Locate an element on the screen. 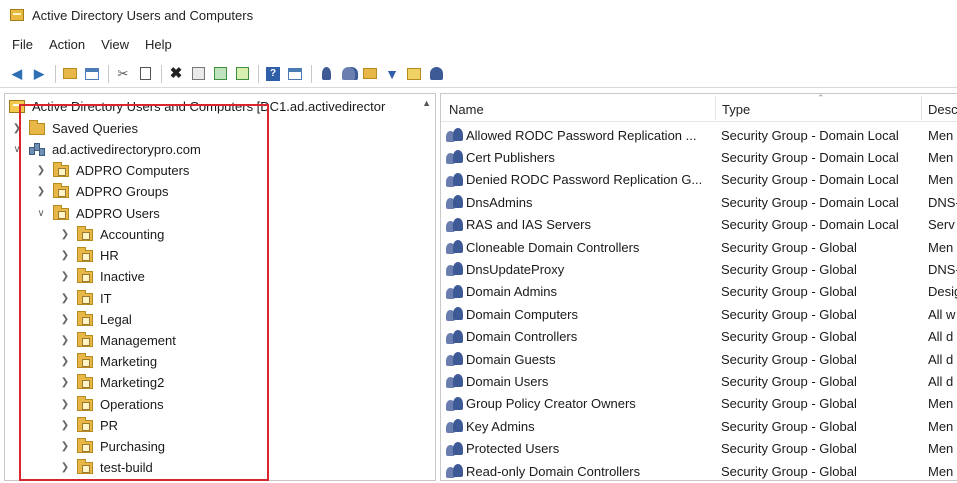 This screenshot has width=957, height=483. tree-item-adpro-groups: ❯ ADPRO Groups is located at coordinates (101, 191).